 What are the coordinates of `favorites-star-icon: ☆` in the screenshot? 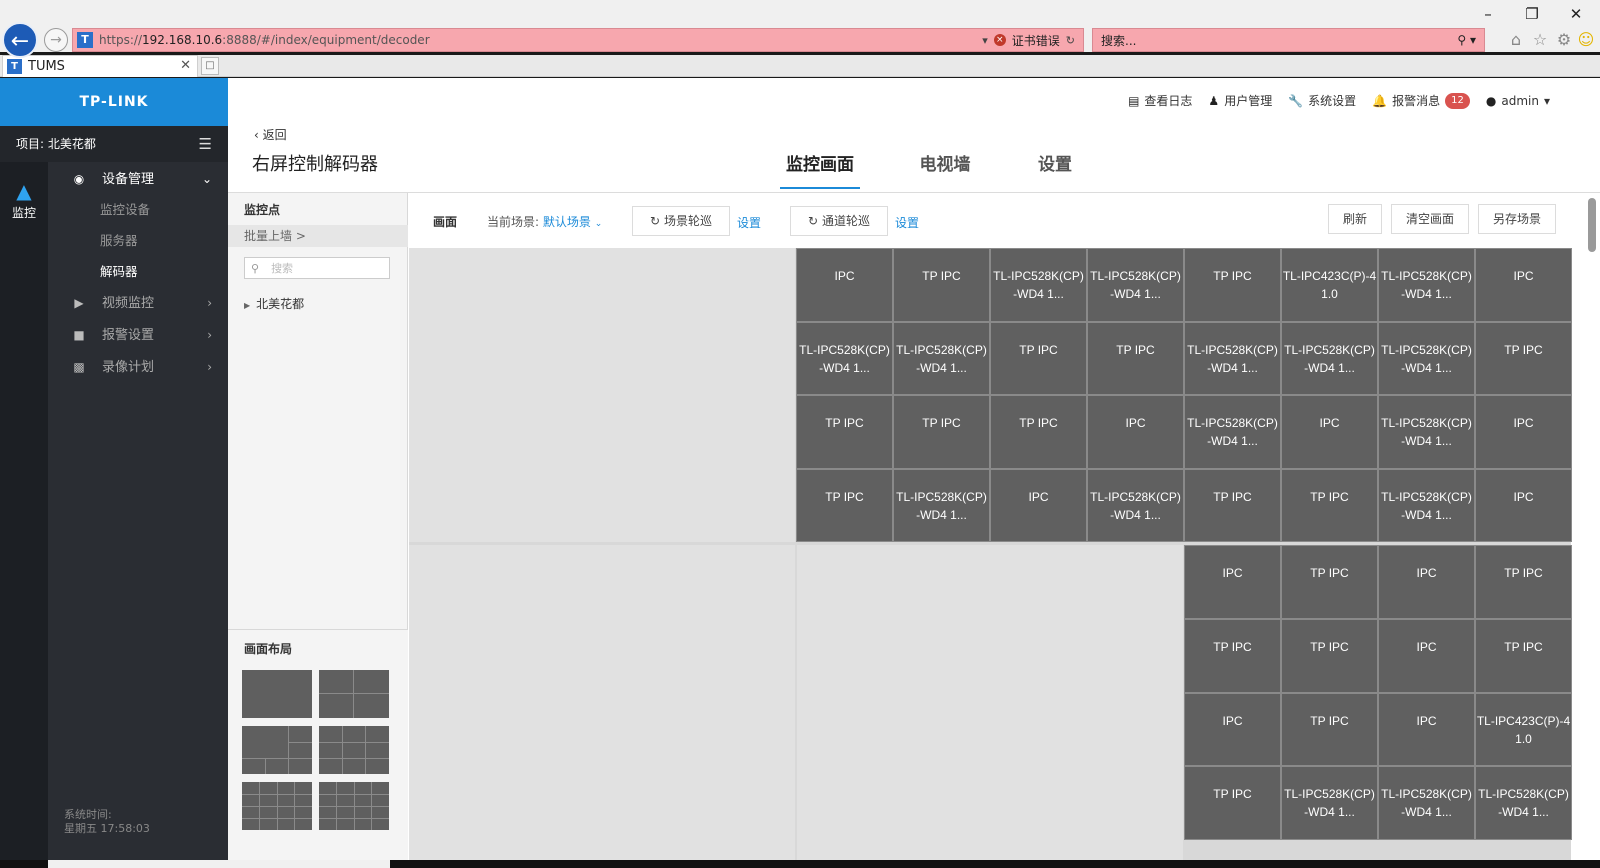 It's located at (1540, 40).